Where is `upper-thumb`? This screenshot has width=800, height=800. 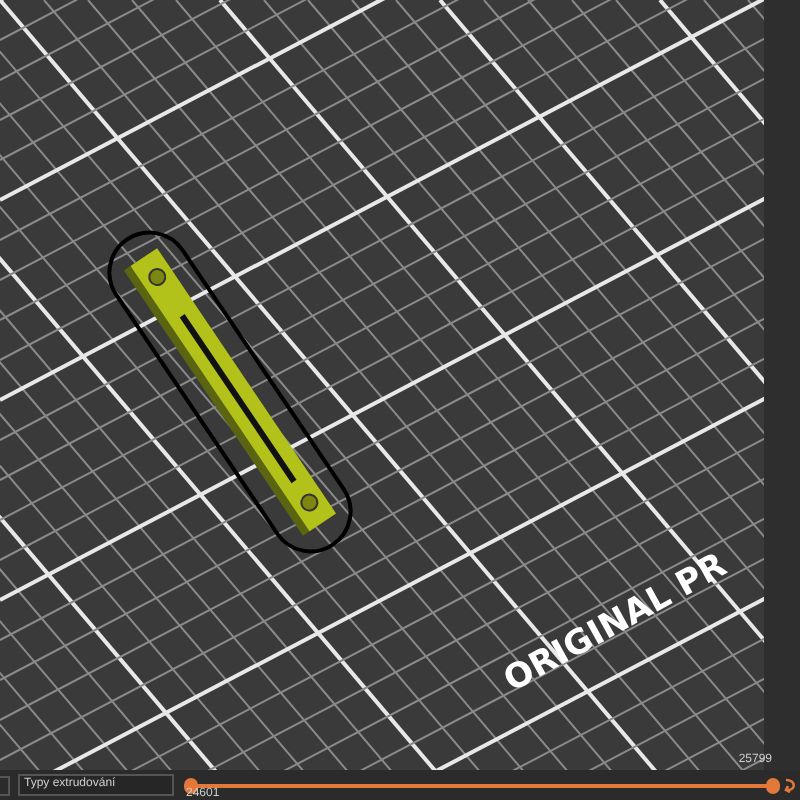
upper-thumb is located at coordinates (773, 785).